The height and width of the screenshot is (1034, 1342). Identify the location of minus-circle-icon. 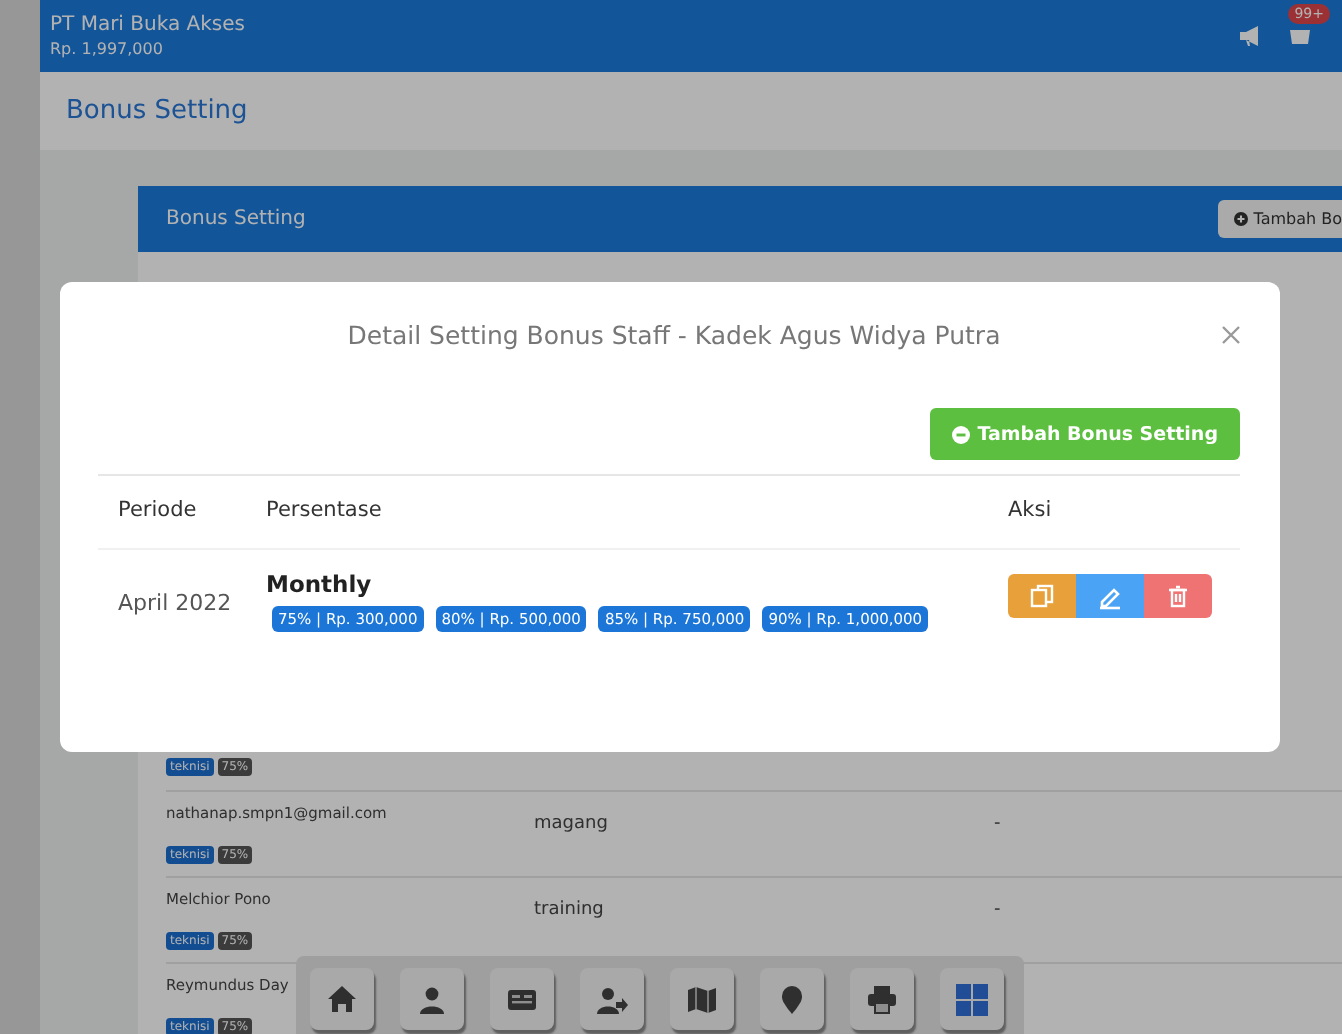
(960, 434).